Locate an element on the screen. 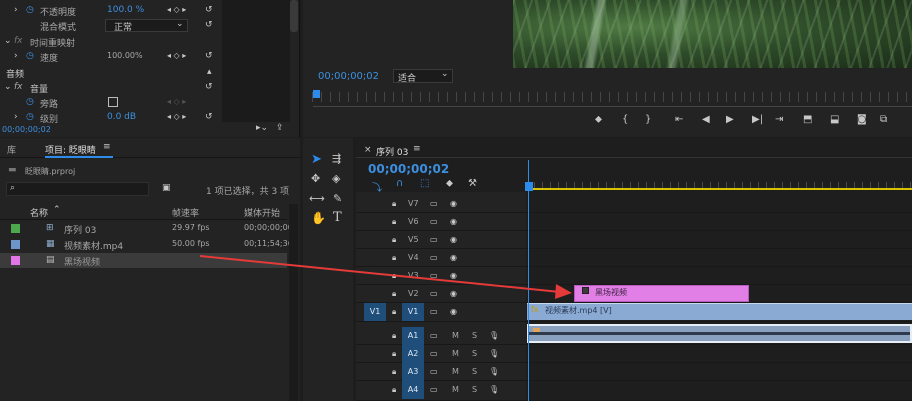 The height and width of the screenshot is (401, 912). annotation-arrow is located at coordinates (385, 277).